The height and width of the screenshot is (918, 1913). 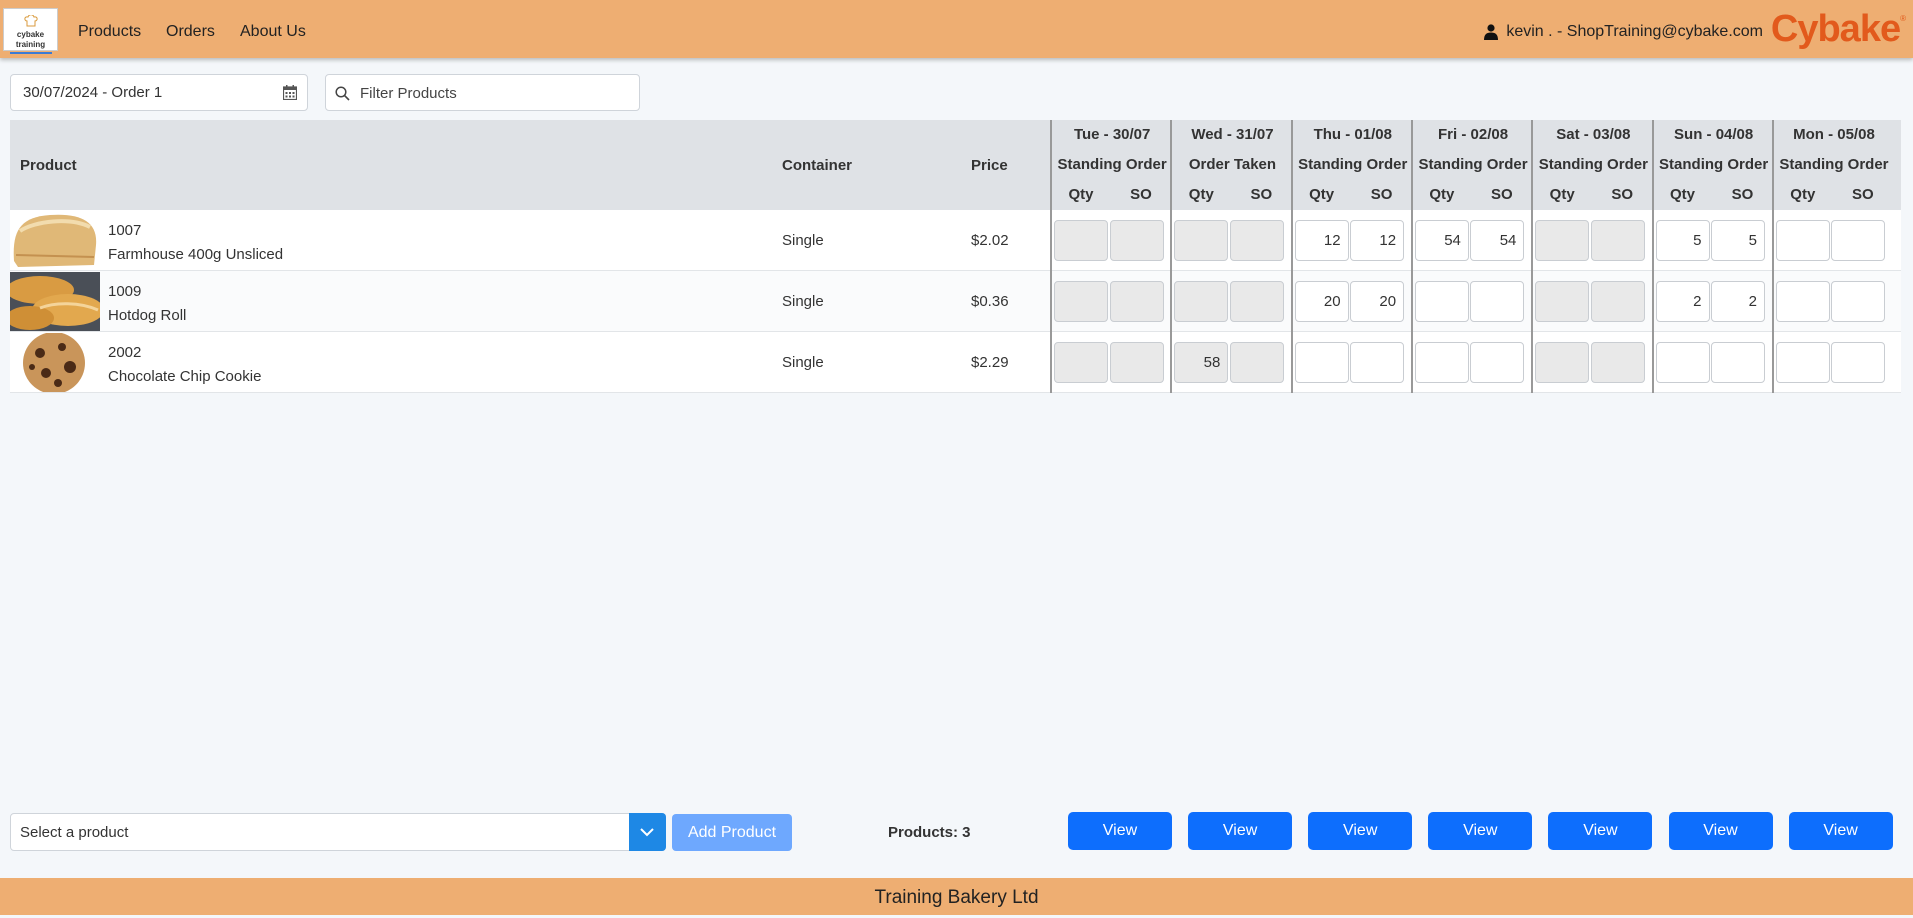 I want to click on product-name: Chocolate Chip Cookie, so click(x=185, y=376).